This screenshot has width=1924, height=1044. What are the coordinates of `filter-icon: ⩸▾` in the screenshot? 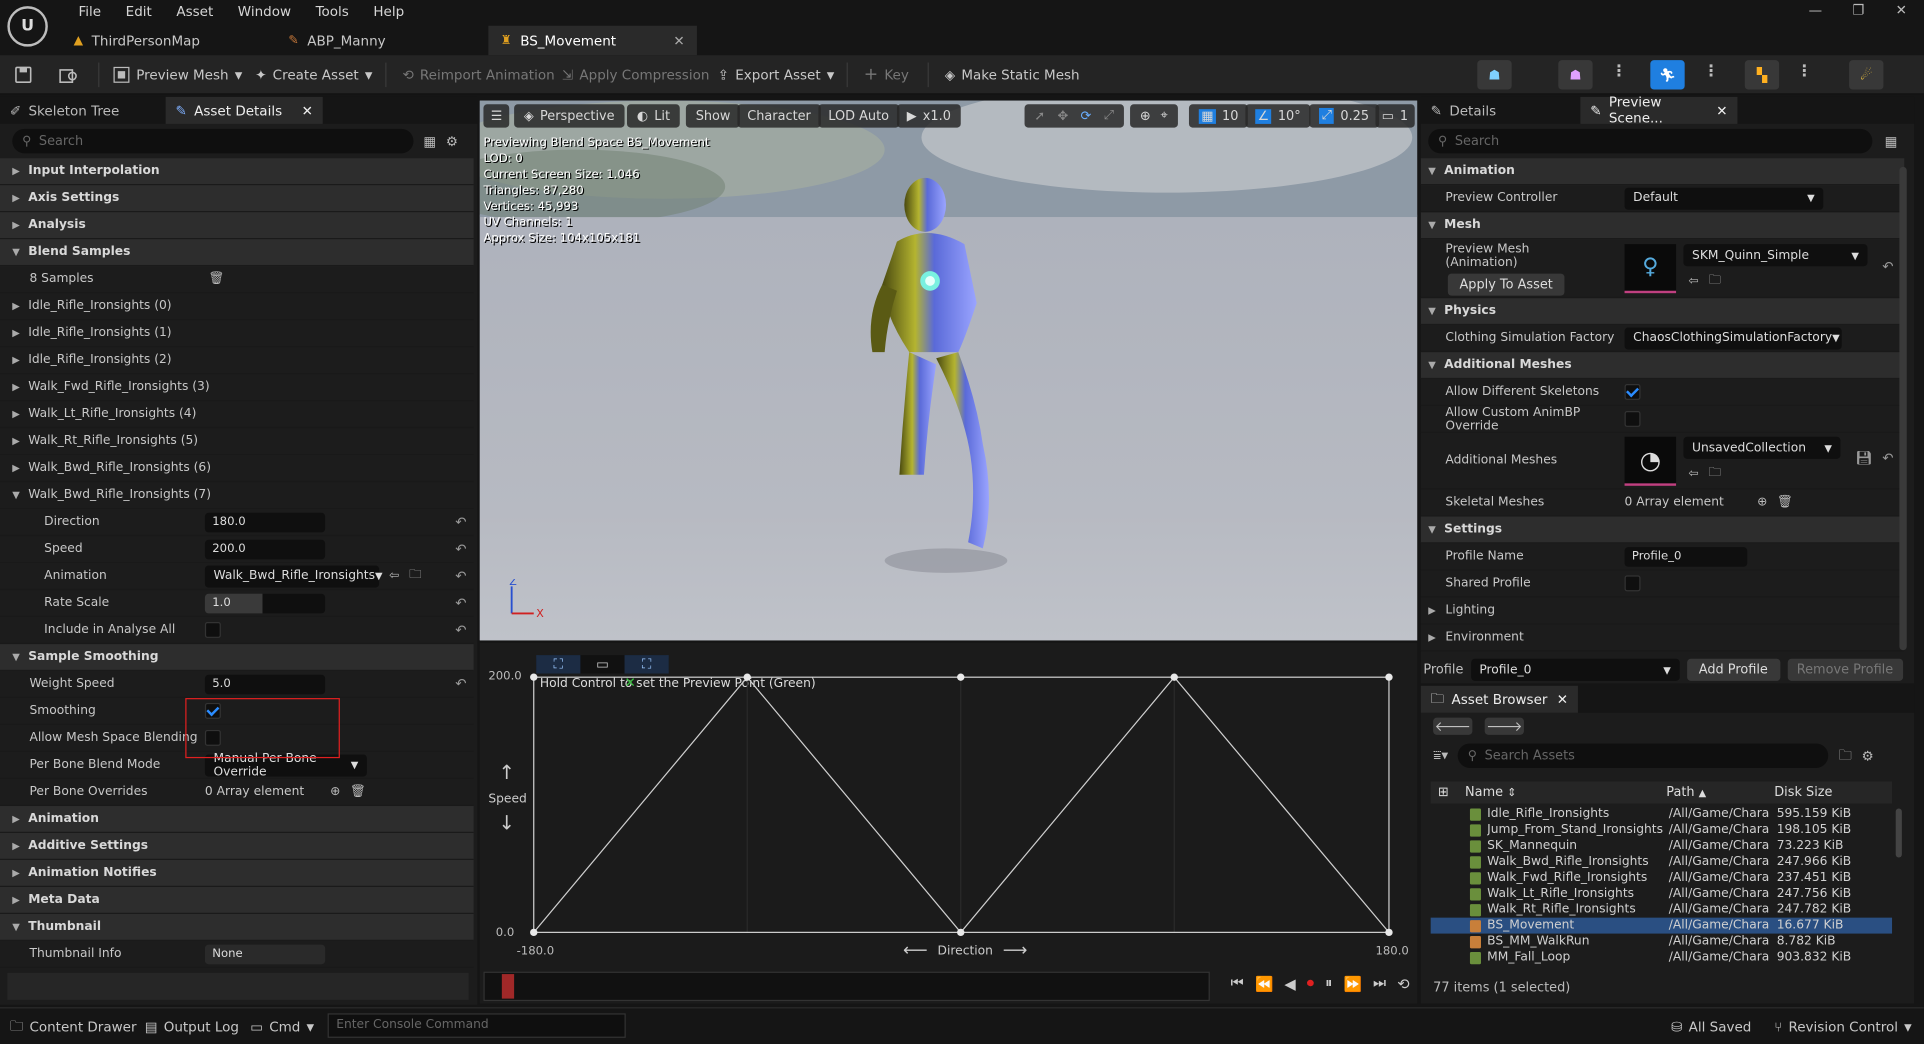 It's located at (1440, 755).